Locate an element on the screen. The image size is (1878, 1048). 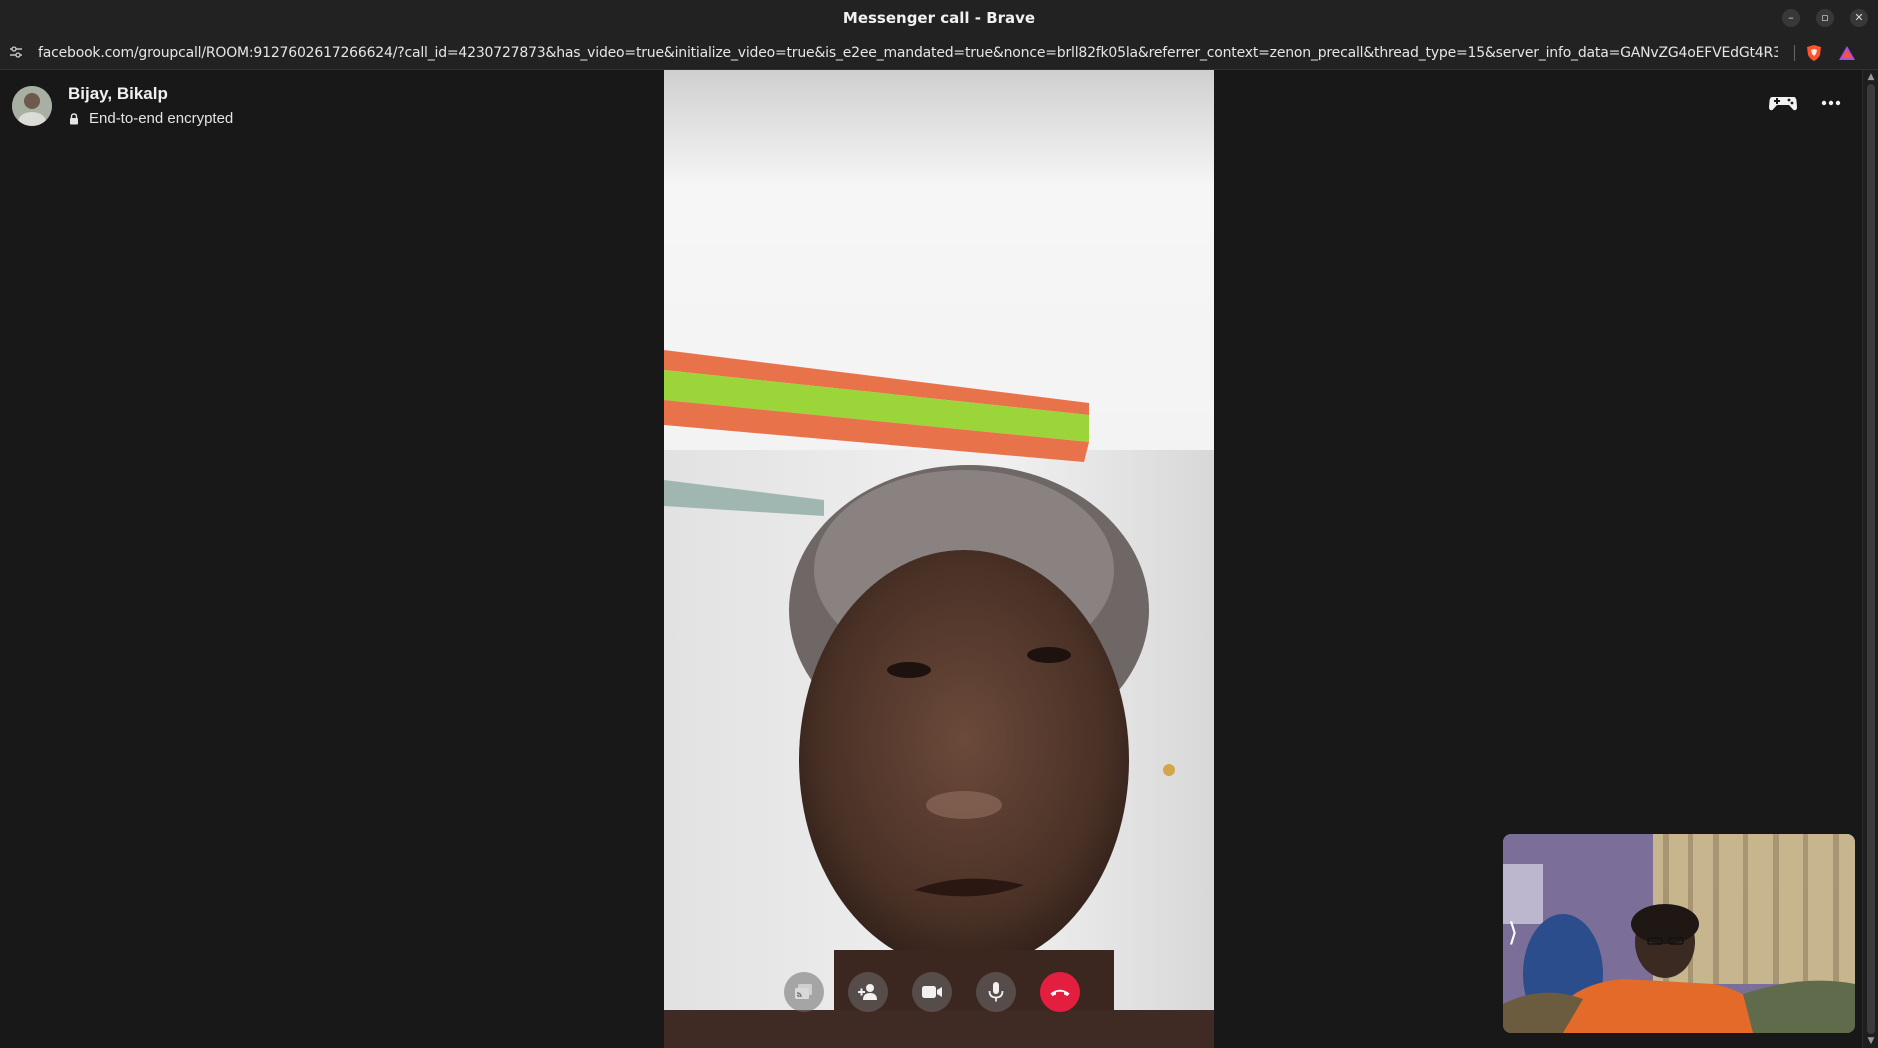
restore-button: ▫ is located at coordinates (1825, 18).